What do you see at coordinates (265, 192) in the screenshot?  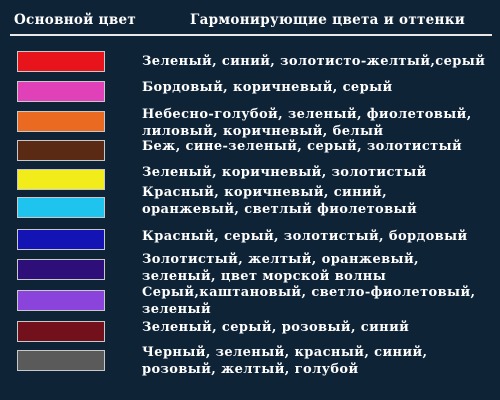 I see `harmonizing-colors-line: Красный, коричневый, синий,` at bounding box center [265, 192].